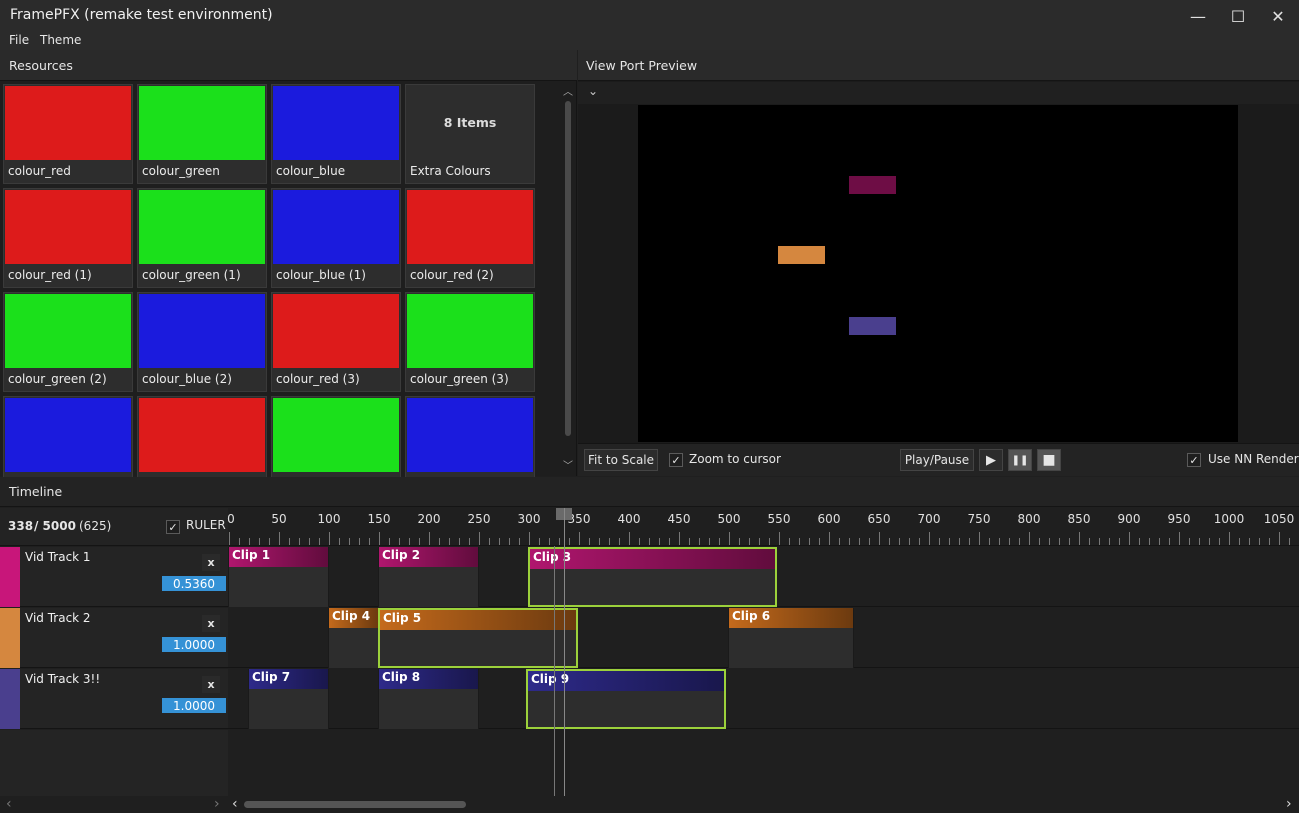 The height and width of the screenshot is (813, 1299). I want to click on use-nn-render-checkbox: ✓, so click(1194, 460).